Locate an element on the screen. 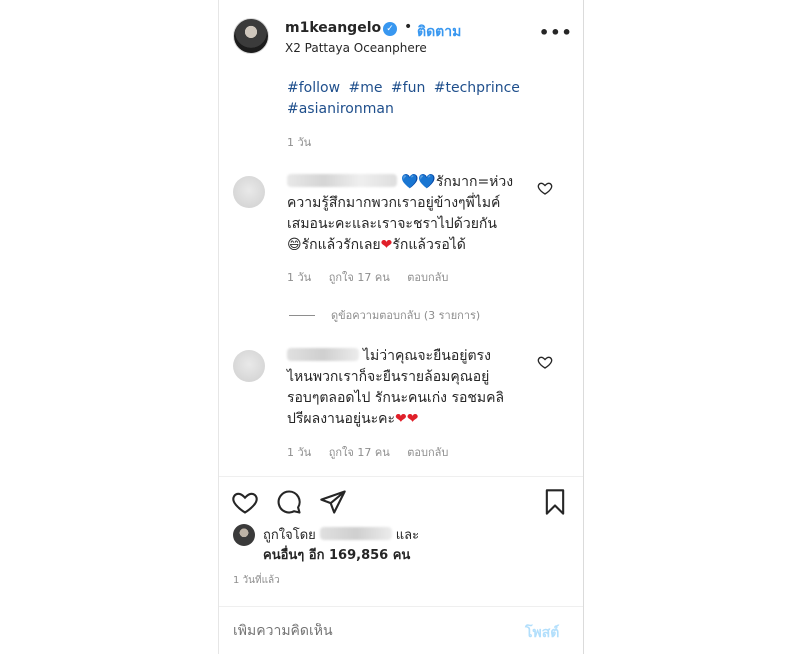 The image size is (800, 655). liked-by-suffix: และ is located at coordinates (407, 535).